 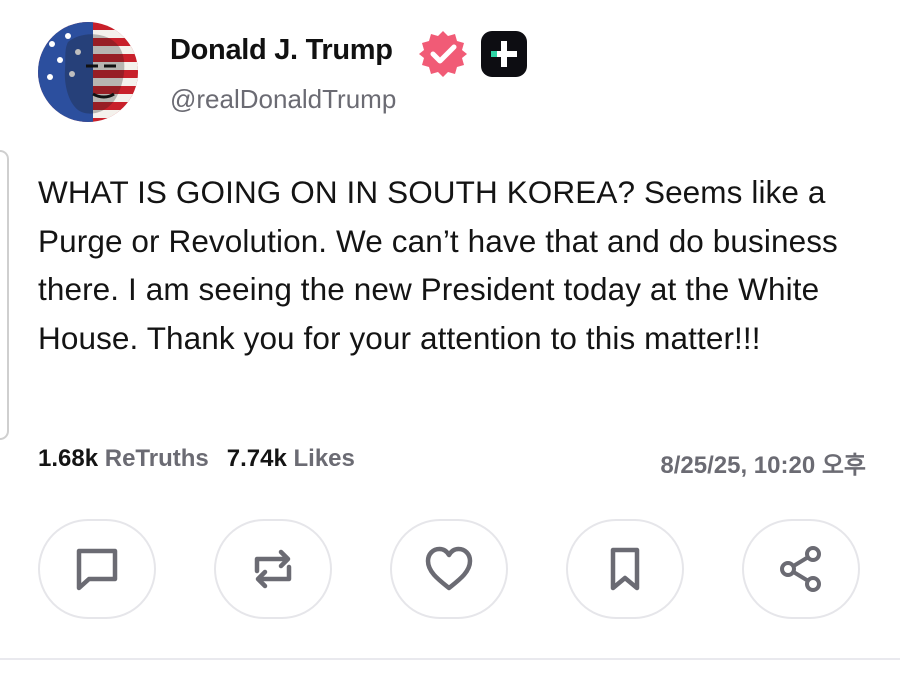 What do you see at coordinates (450, 659) in the screenshot?
I see `post-divider` at bounding box center [450, 659].